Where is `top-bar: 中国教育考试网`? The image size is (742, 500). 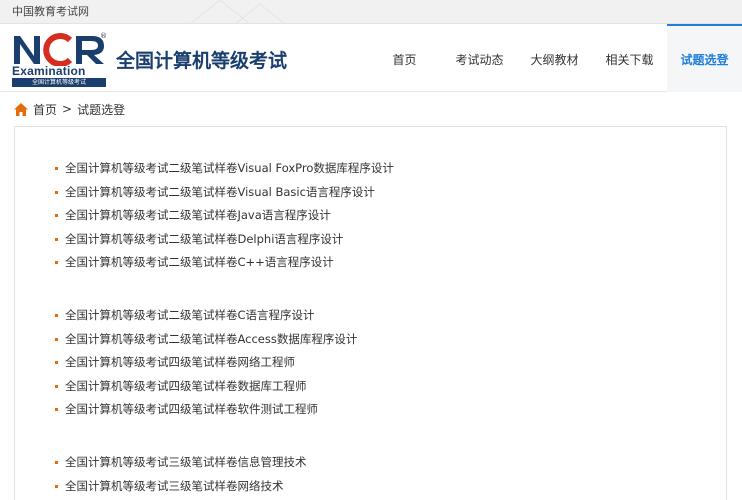 top-bar: 中国教育考试网 is located at coordinates (371, 12).